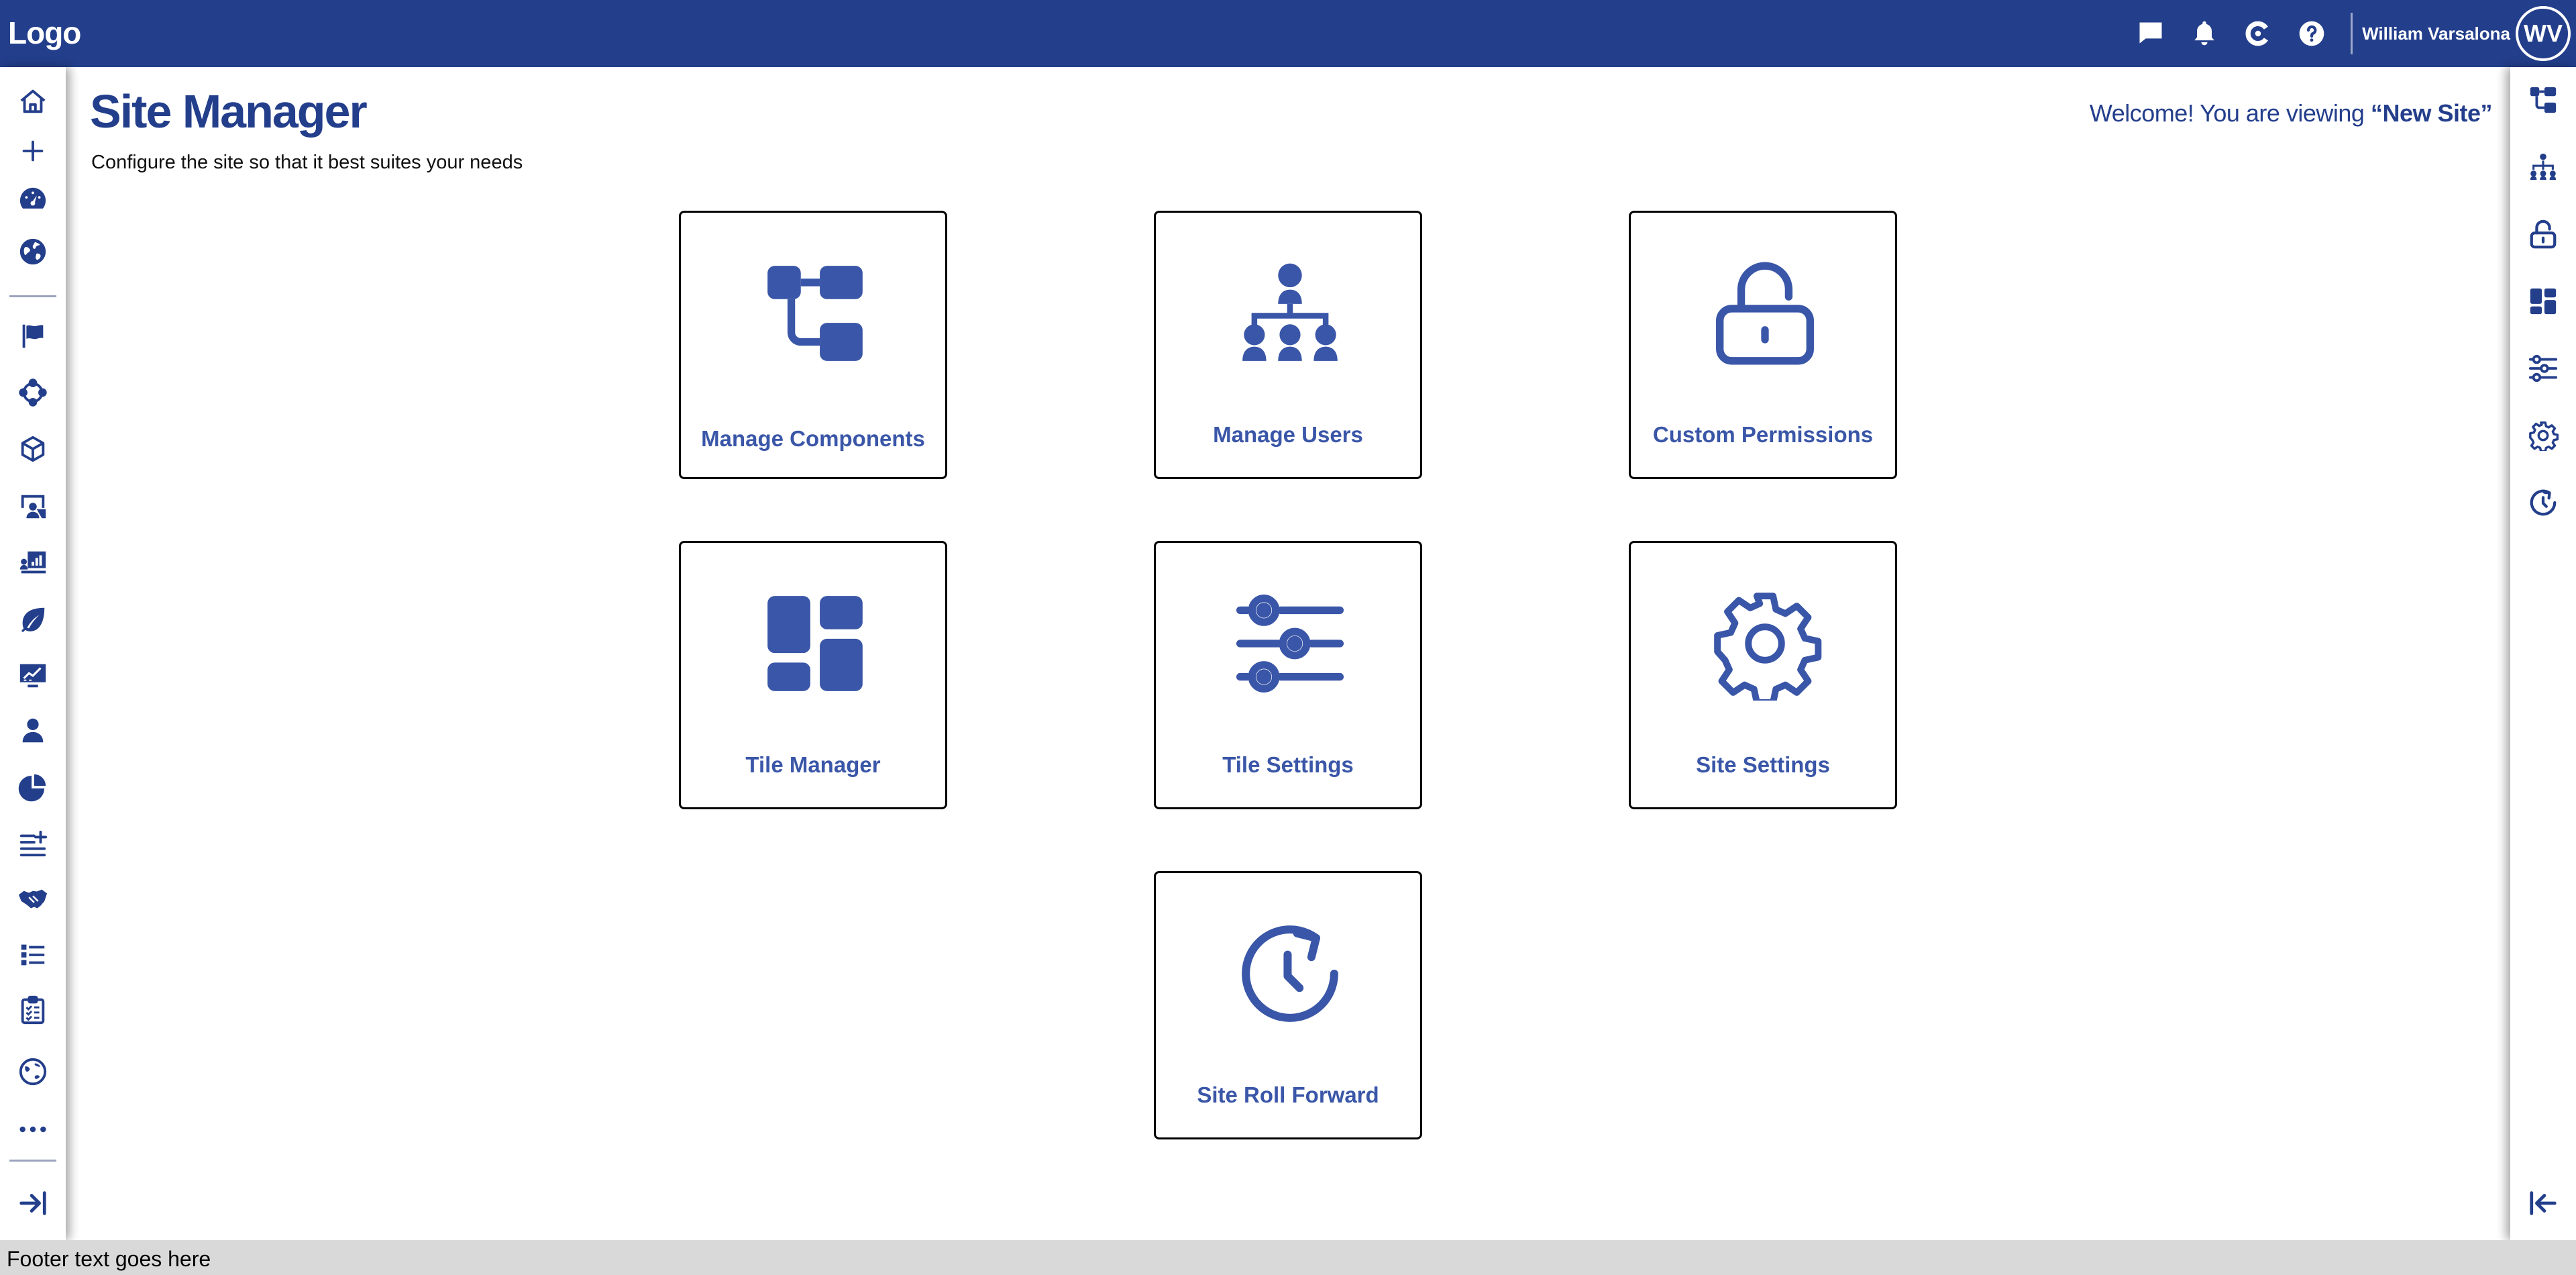 This screenshot has height=1275, width=2576. I want to click on tile-label: Tile Manager, so click(813, 764).